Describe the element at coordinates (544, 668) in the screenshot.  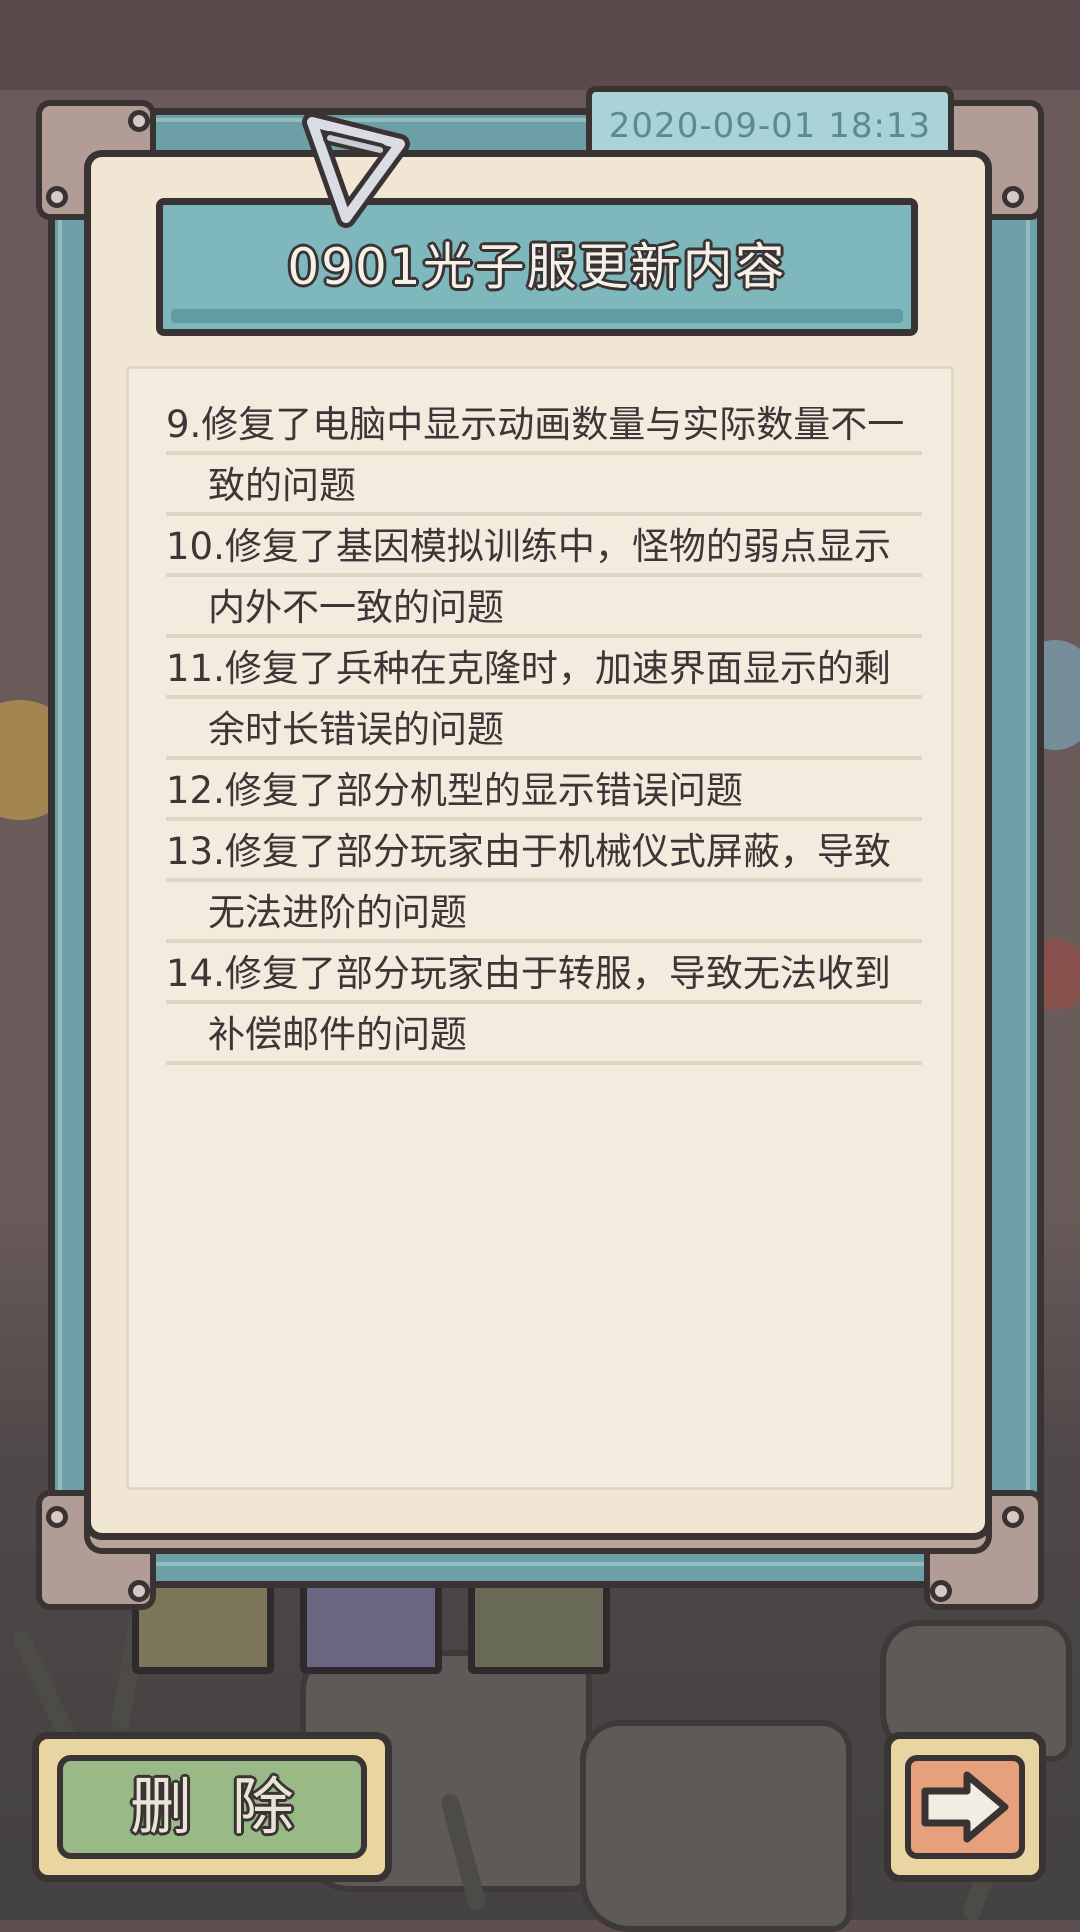
I see `notice-line: 11.修复了兵种在克隆时，加速界面显示的剩` at that location.